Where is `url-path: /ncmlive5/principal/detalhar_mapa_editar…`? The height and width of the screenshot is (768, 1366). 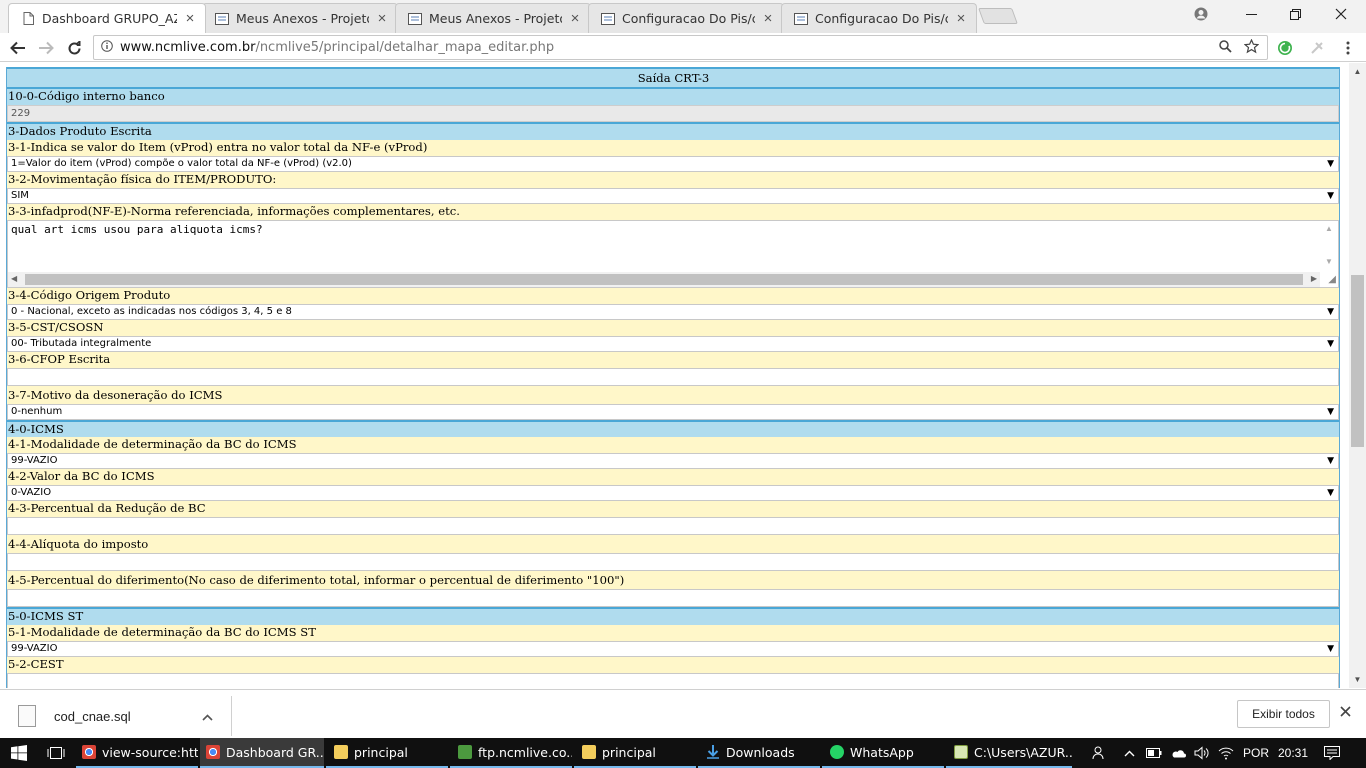
url-path: /ncmlive5/principal/detalhar_mapa_editar… is located at coordinates (405, 47).